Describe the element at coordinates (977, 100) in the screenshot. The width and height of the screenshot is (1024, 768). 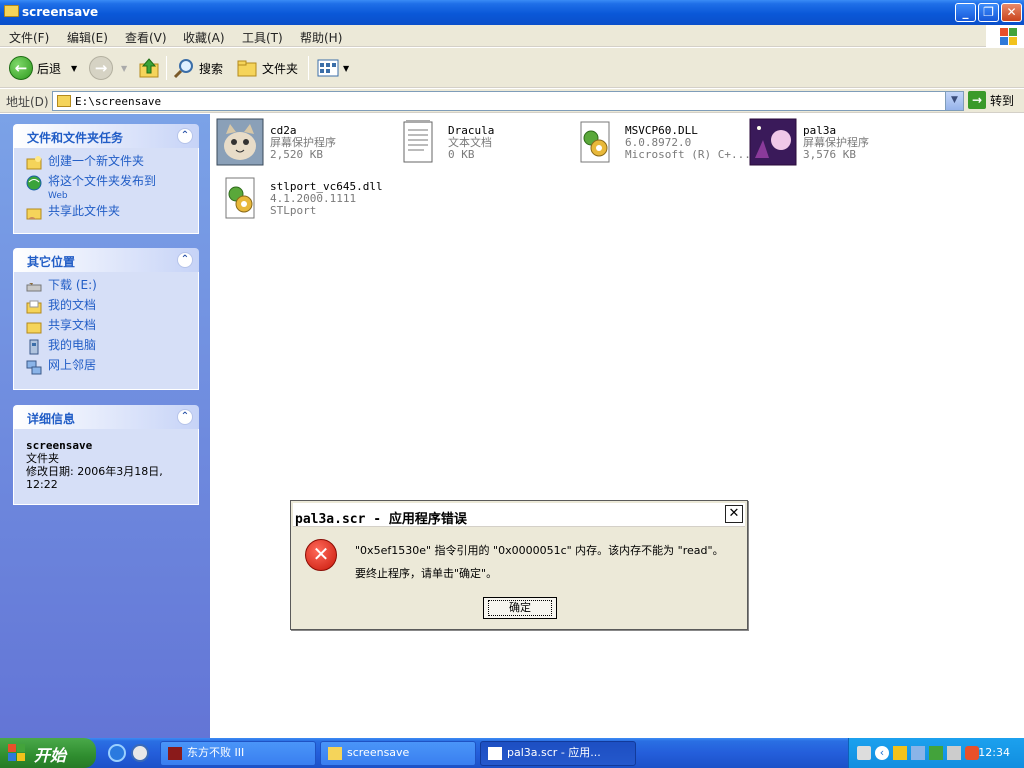
I see `go-arrow-icon: →` at that location.